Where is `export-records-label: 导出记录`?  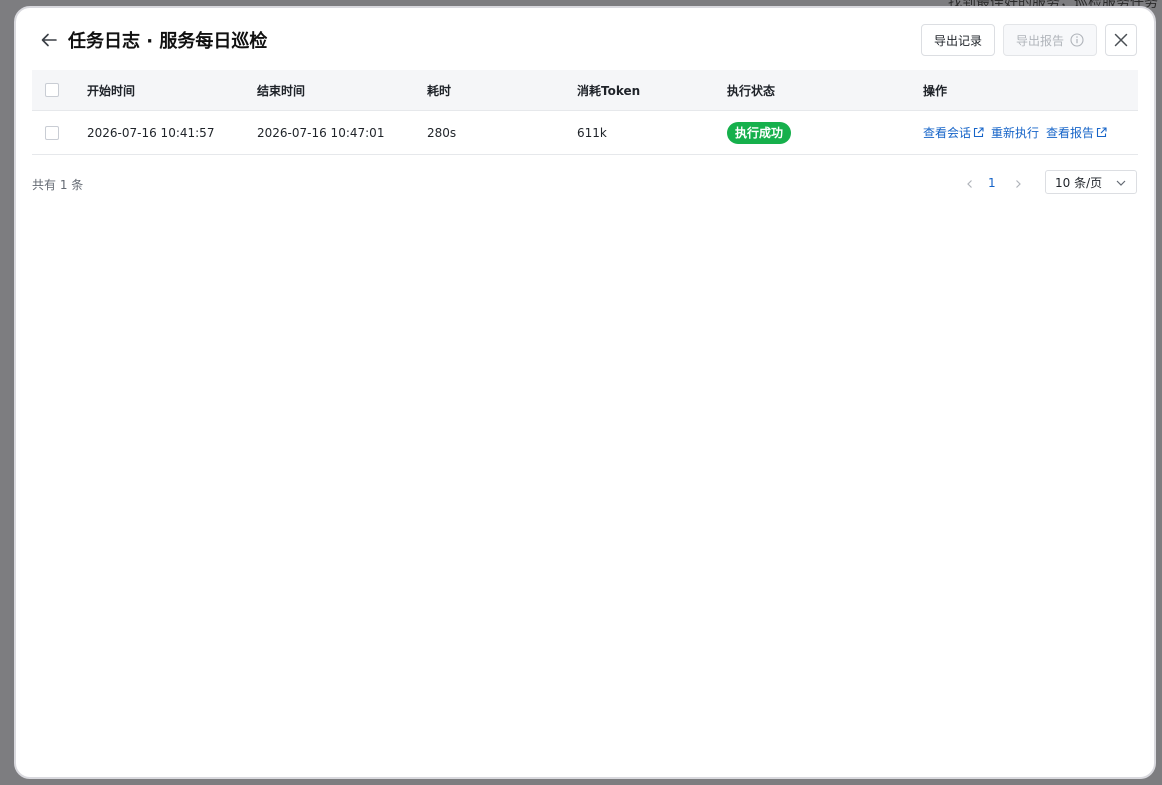
export-records-label: 导出记录 is located at coordinates (957, 40).